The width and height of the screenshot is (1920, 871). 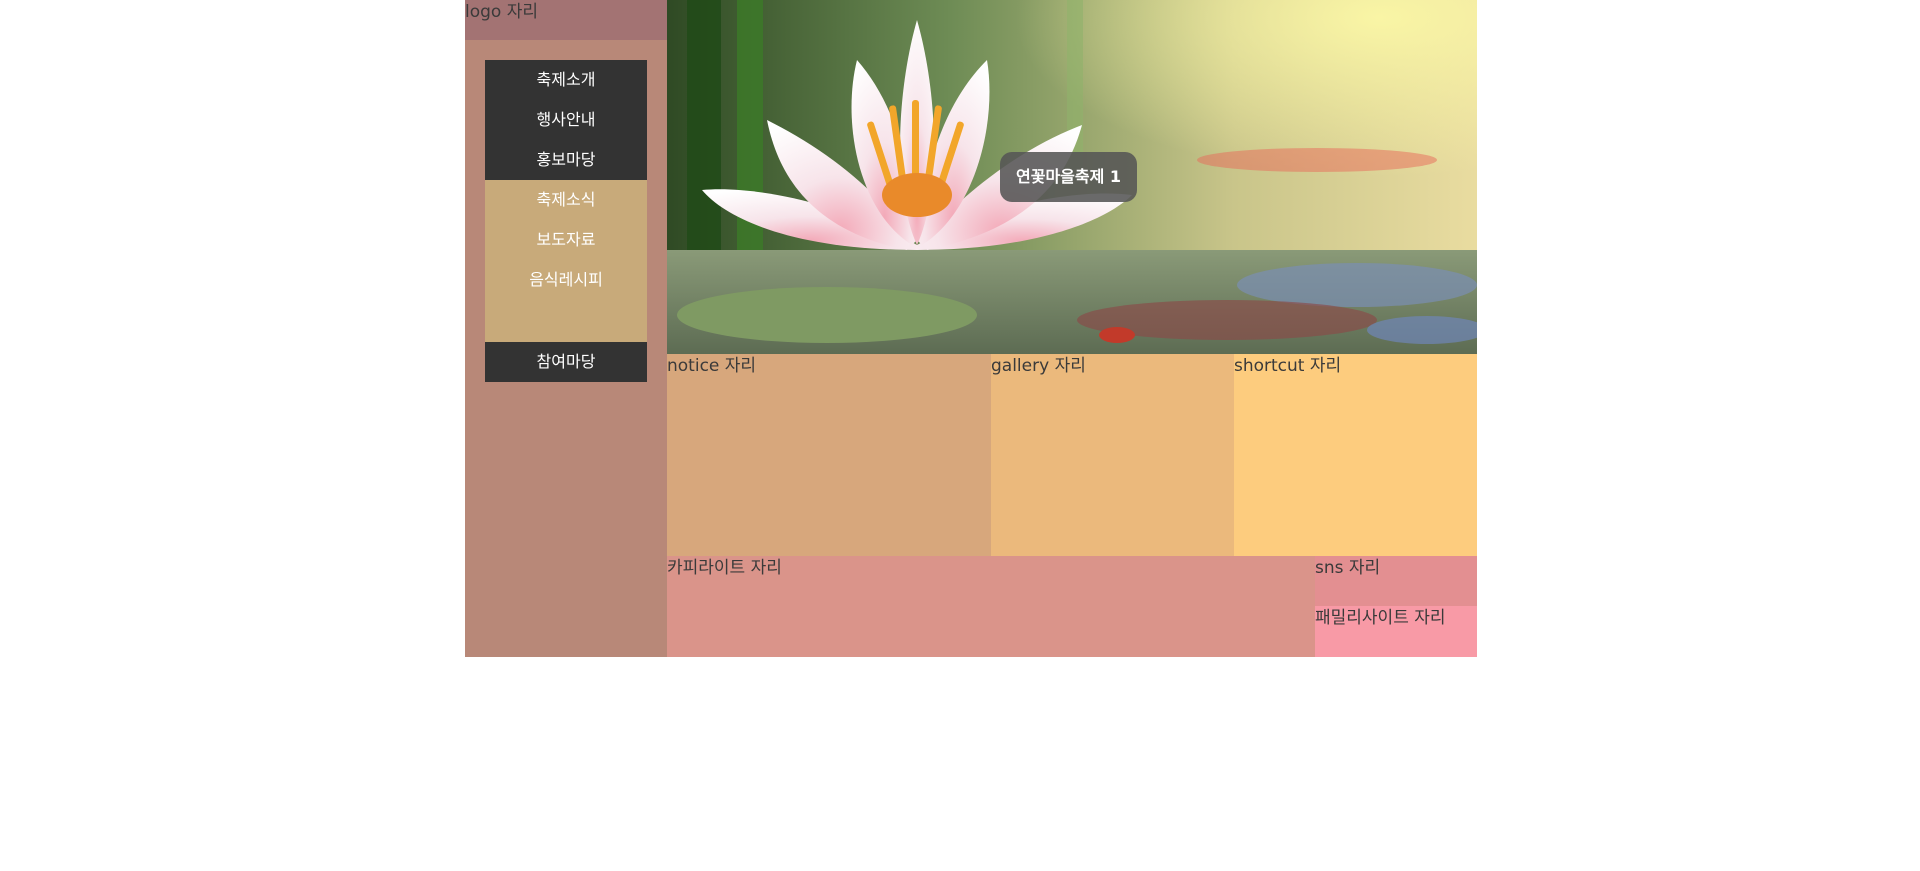 What do you see at coordinates (566, 20) in the screenshot?
I see `logo: logo 자리` at bounding box center [566, 20].